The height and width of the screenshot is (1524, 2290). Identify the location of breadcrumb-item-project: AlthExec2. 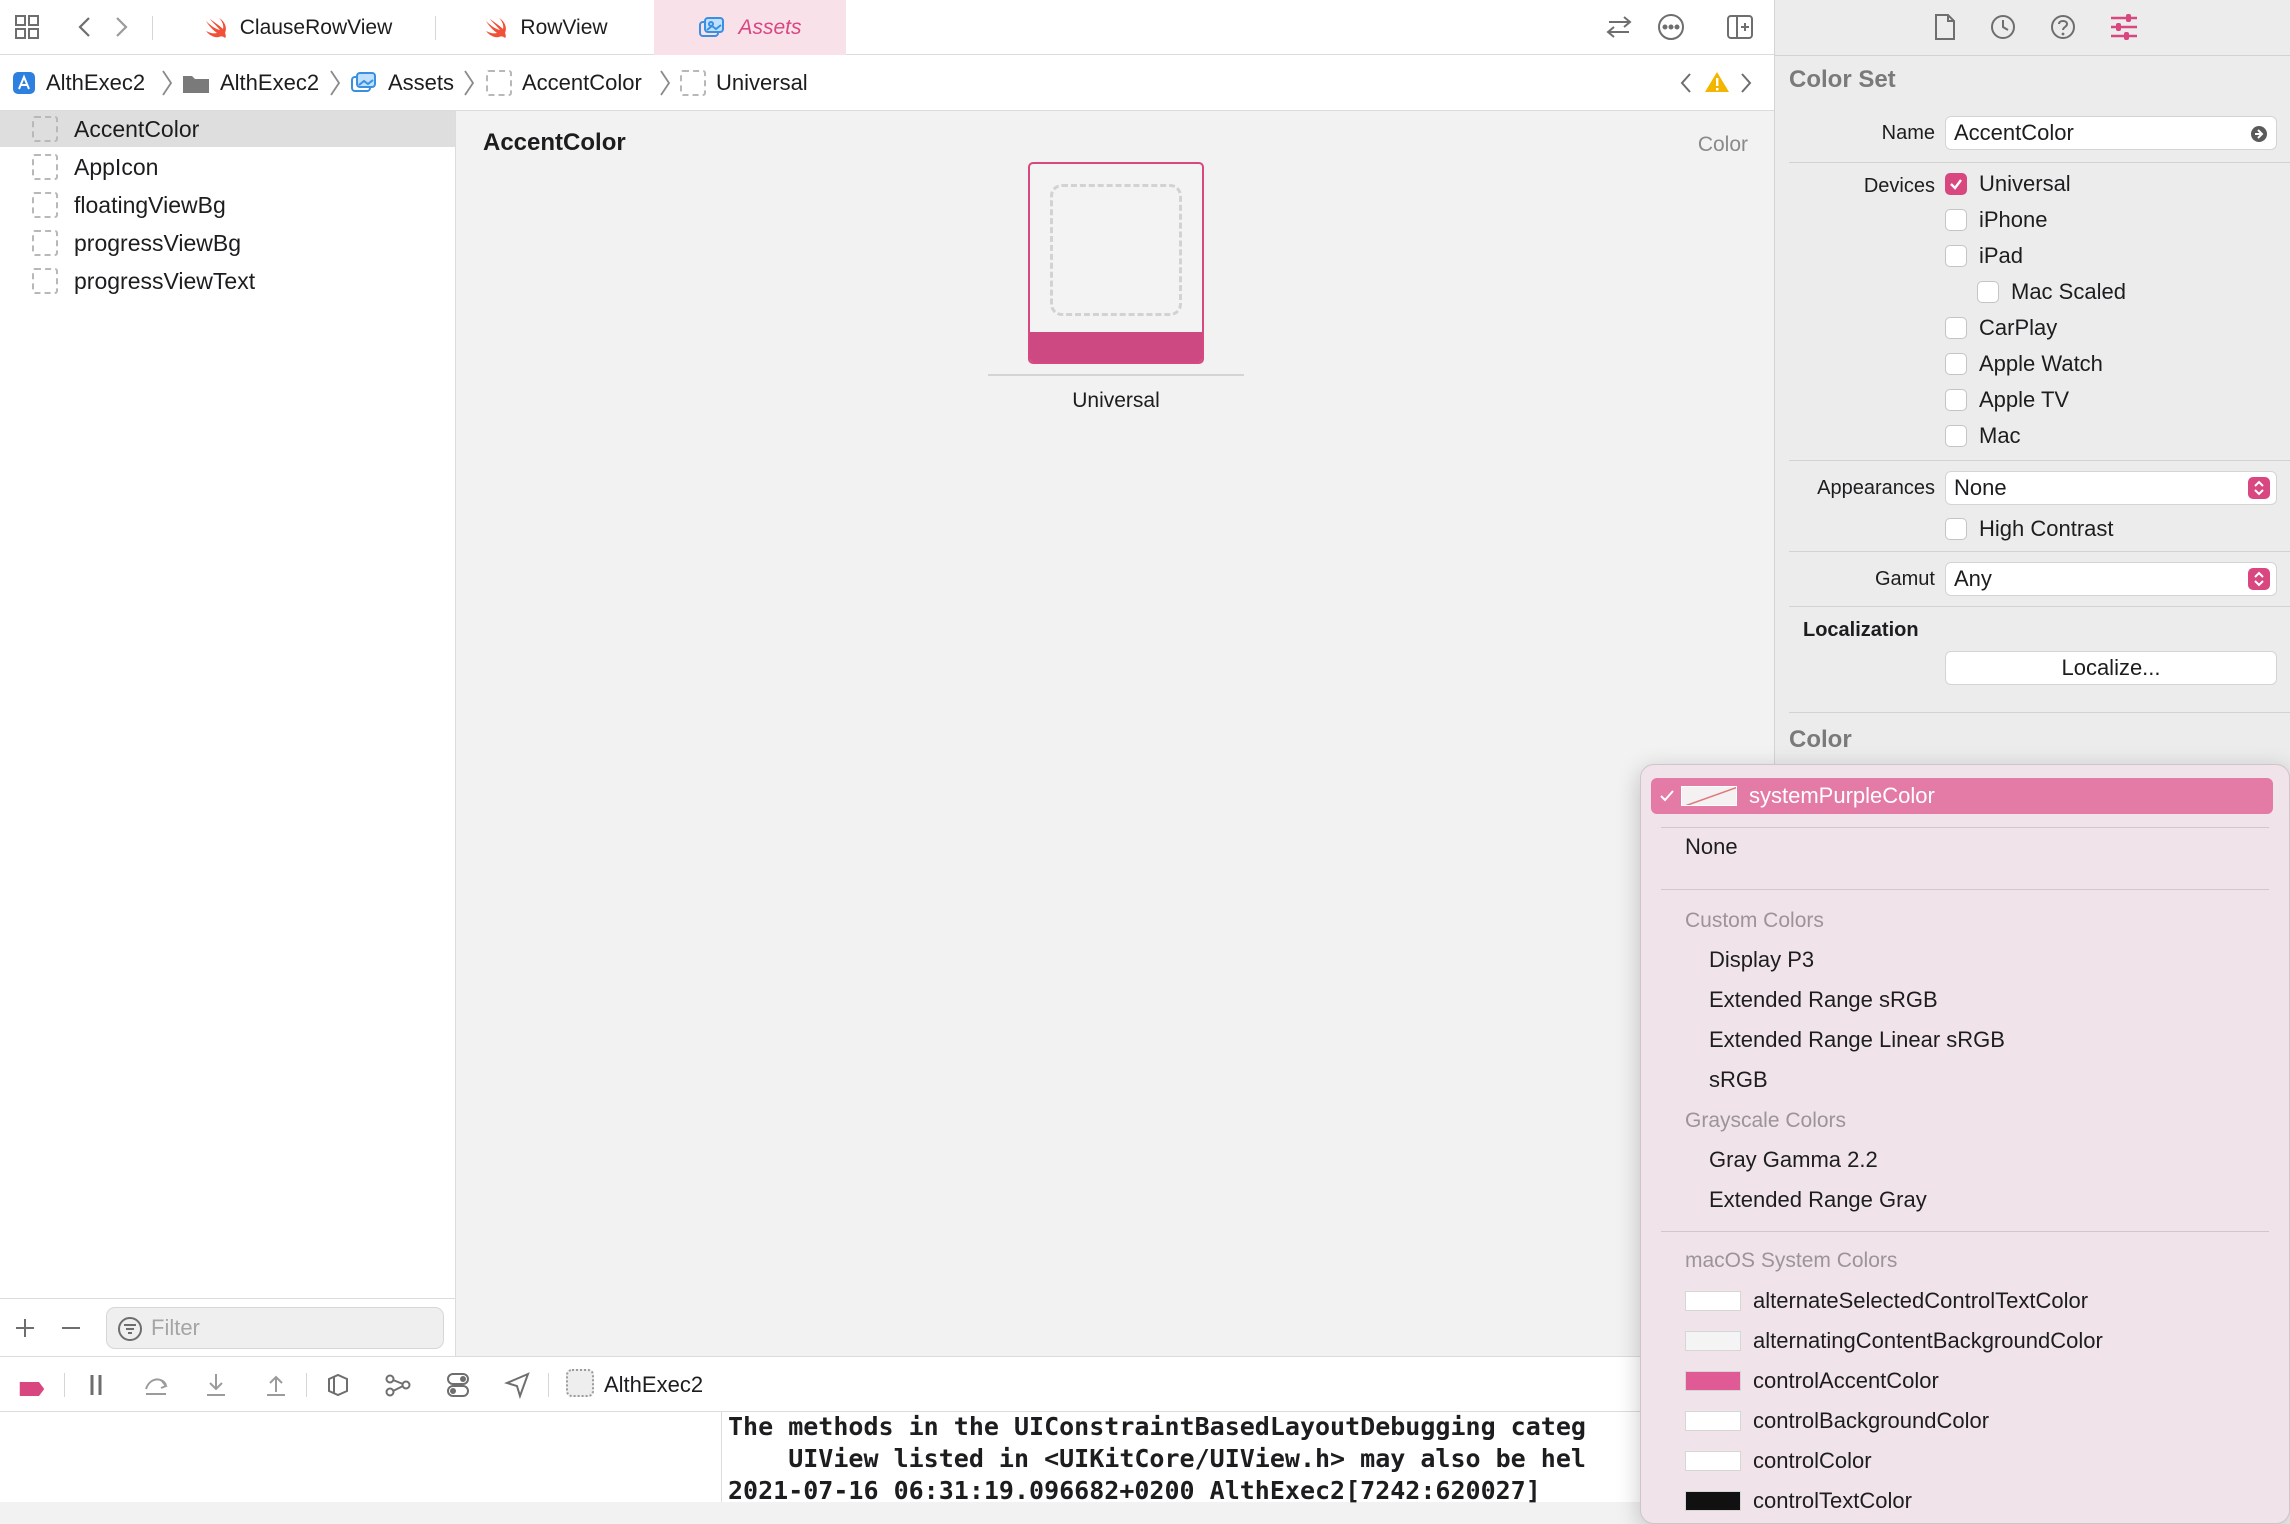
(78, 83).